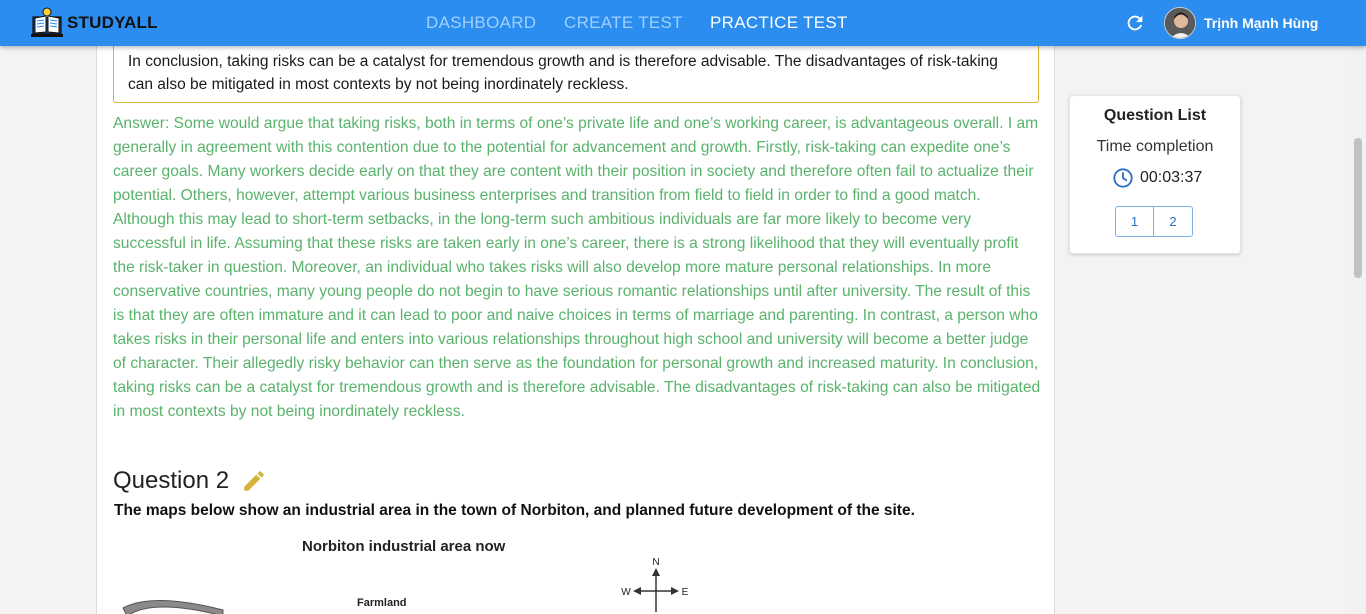  Describe the element at coordinates (1135, 23) in the screenshot. I see `refresh-icon` at that location.